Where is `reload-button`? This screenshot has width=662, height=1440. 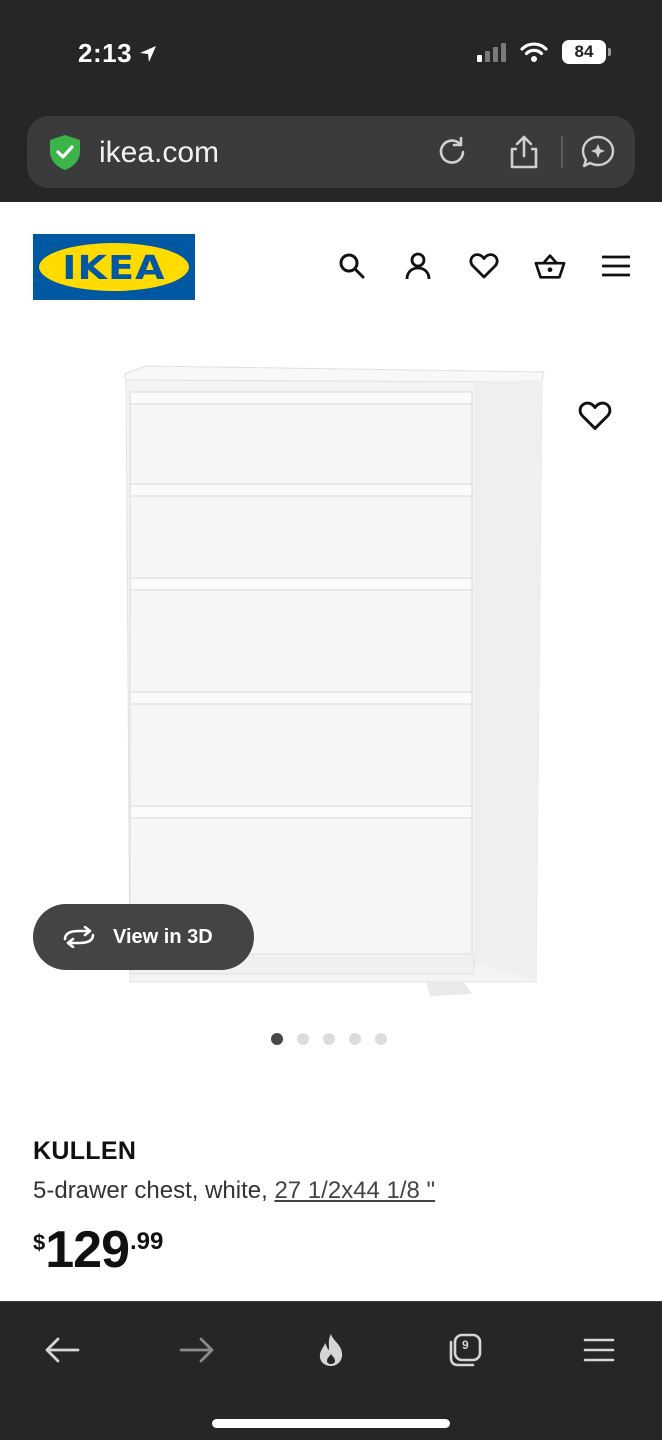 reload-button is located at coordinates (452, 152).